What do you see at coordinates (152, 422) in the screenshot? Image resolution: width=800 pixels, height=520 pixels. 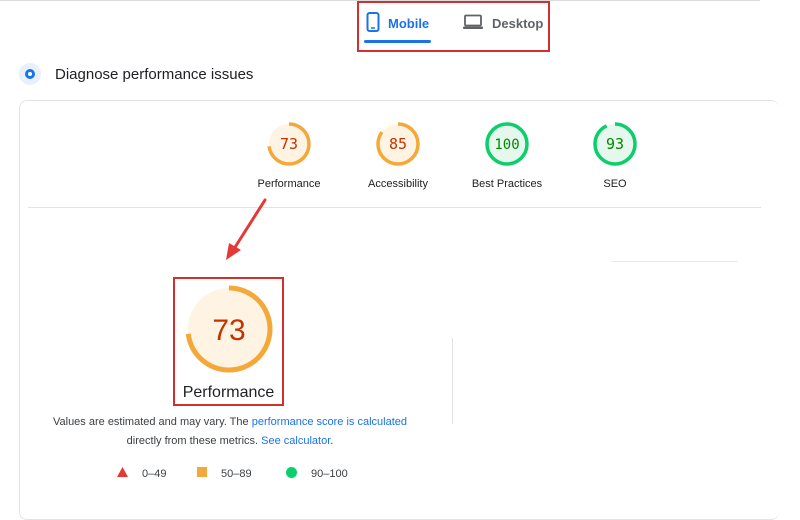 I see `explanation-text-1: Values are estimated and may vary. The` at bounding box center [152, 422].